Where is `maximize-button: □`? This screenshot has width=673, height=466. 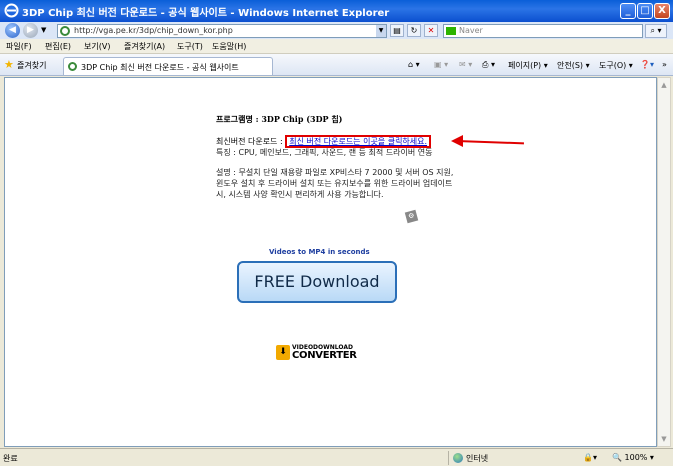
maximize-button: □ is located at coordinates (645, 11).